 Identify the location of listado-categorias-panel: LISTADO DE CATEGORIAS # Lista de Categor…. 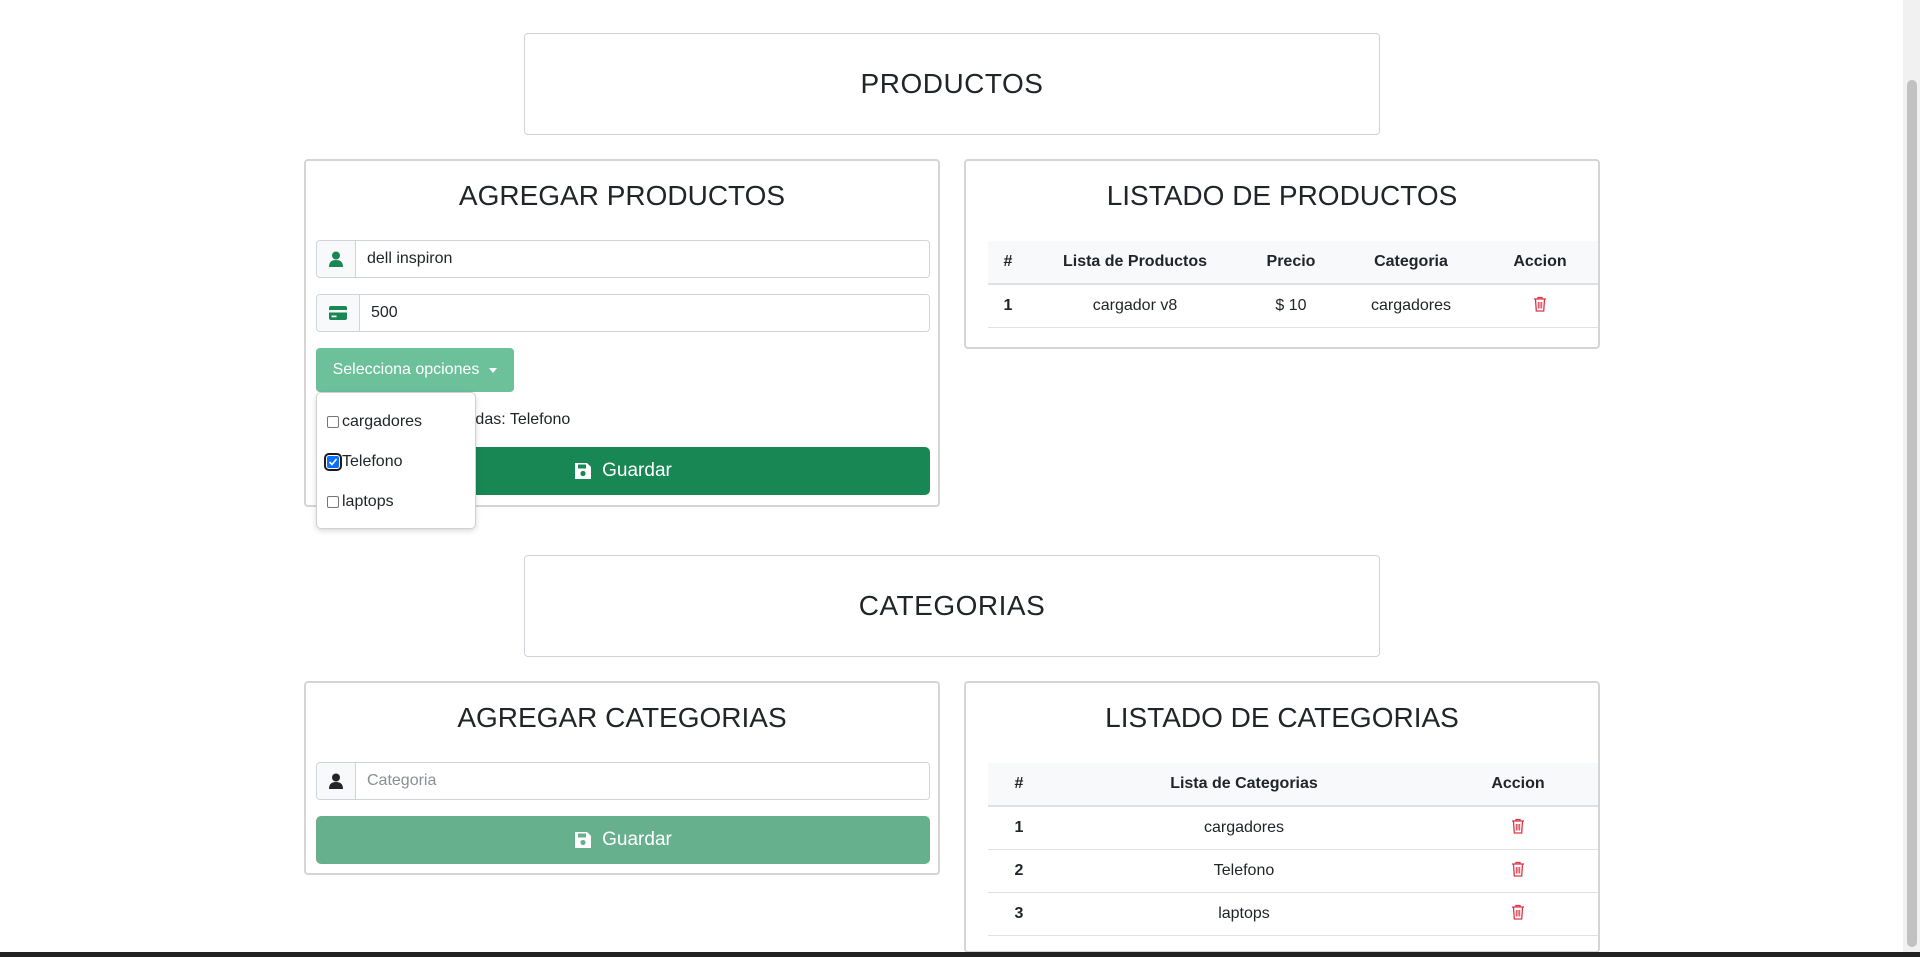
(1282, 817).